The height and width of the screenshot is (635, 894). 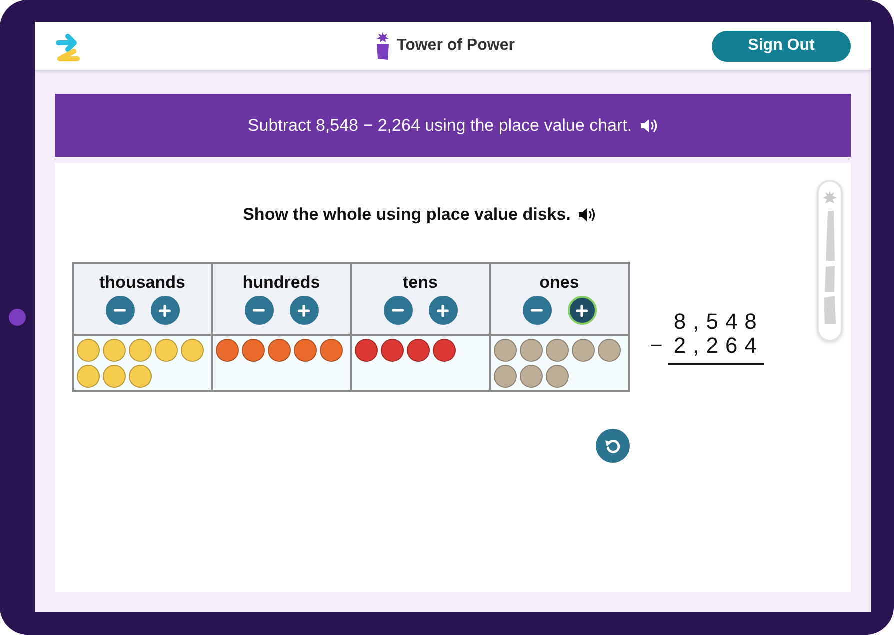 What do you see at coordinates (656, 346) in the screenshot?
I see `minus-sign: −` at bounding box center [656, 346].